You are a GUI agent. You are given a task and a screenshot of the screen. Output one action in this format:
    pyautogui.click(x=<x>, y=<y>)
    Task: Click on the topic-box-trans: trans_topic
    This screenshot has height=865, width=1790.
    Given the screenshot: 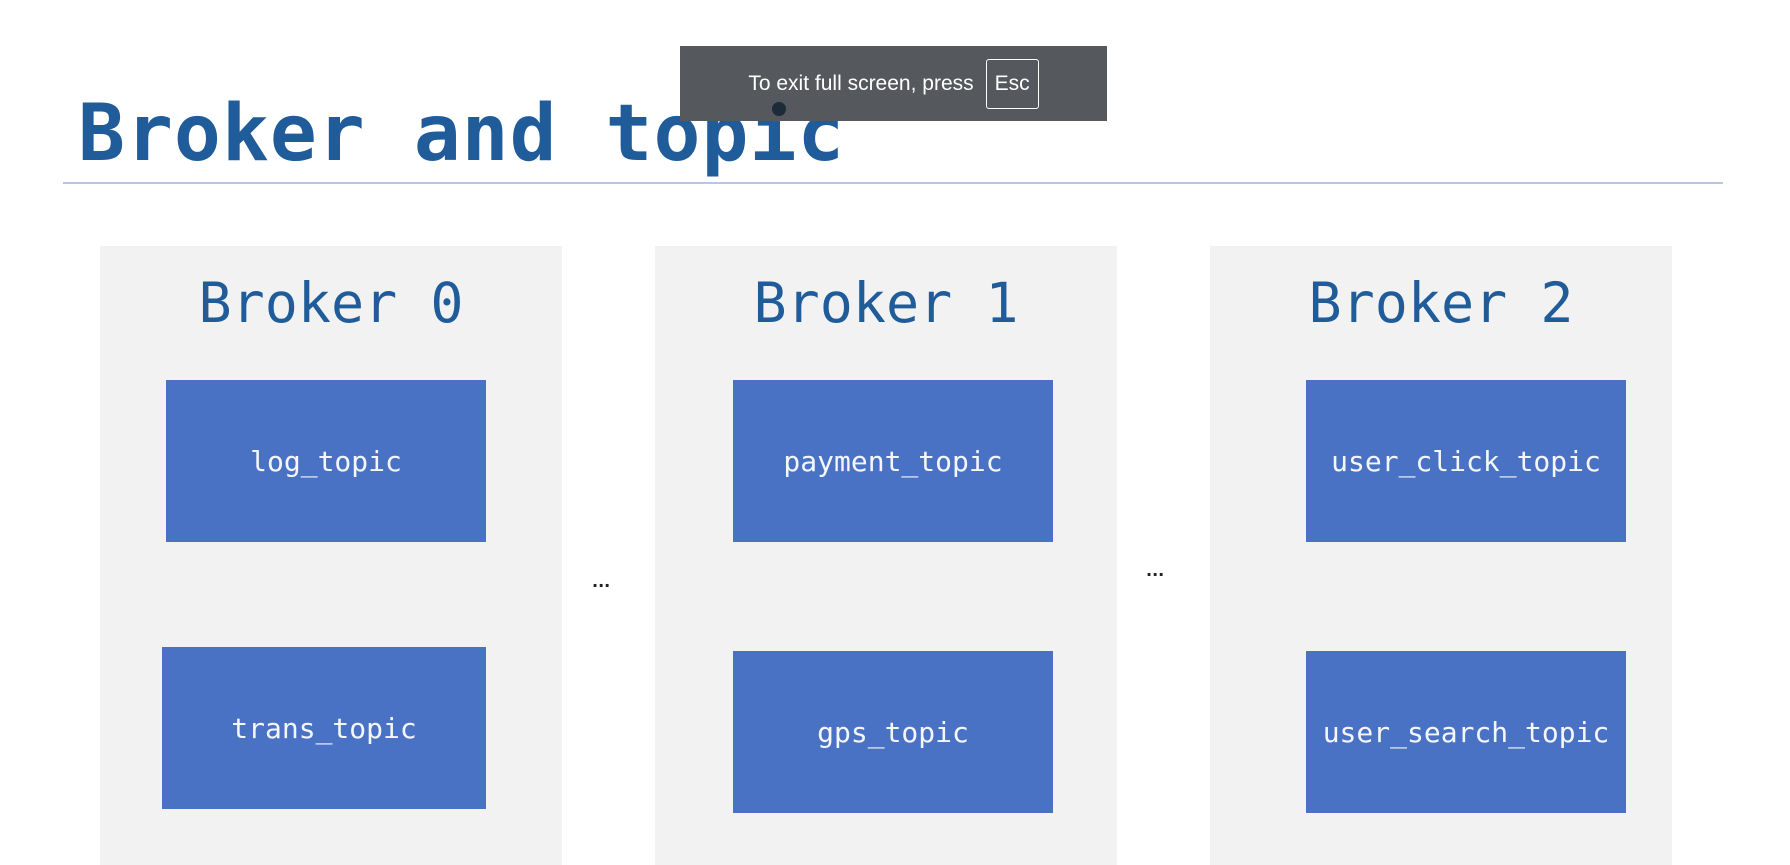 What is the action you would take?
    pyautogui.click(x=324, y=728)
    